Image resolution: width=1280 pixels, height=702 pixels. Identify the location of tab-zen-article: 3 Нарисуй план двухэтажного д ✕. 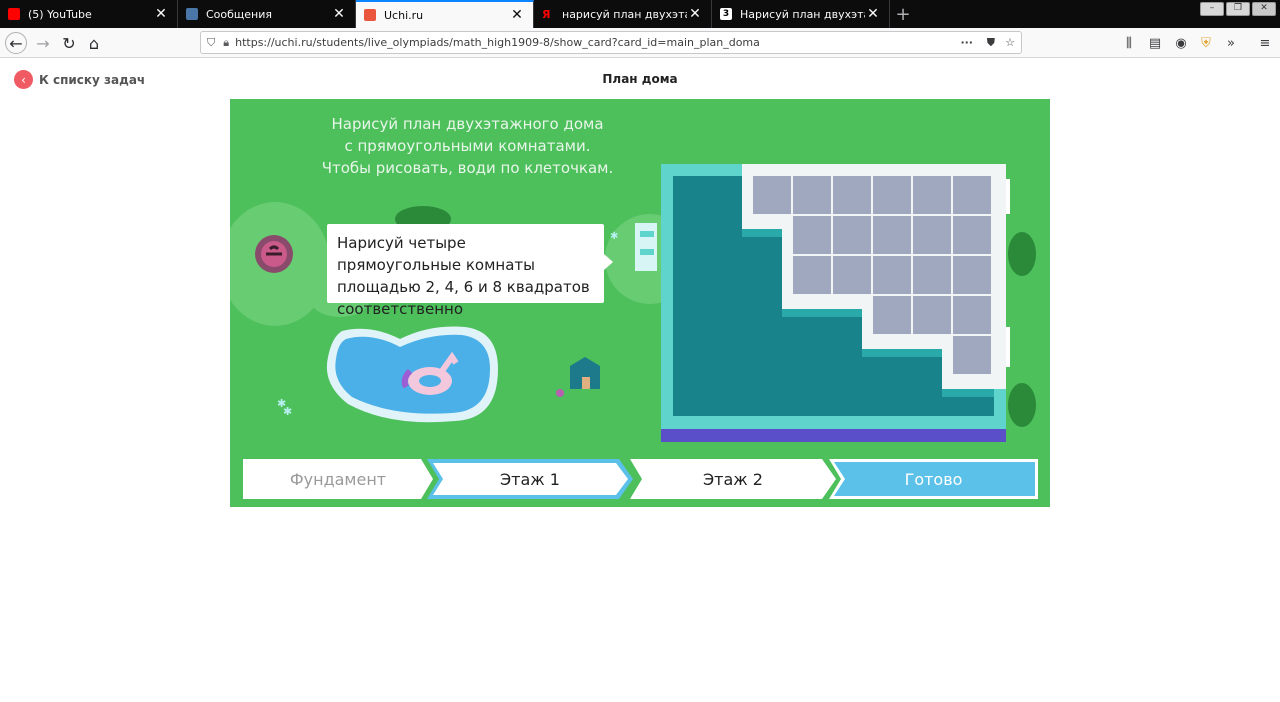
(801, 14).